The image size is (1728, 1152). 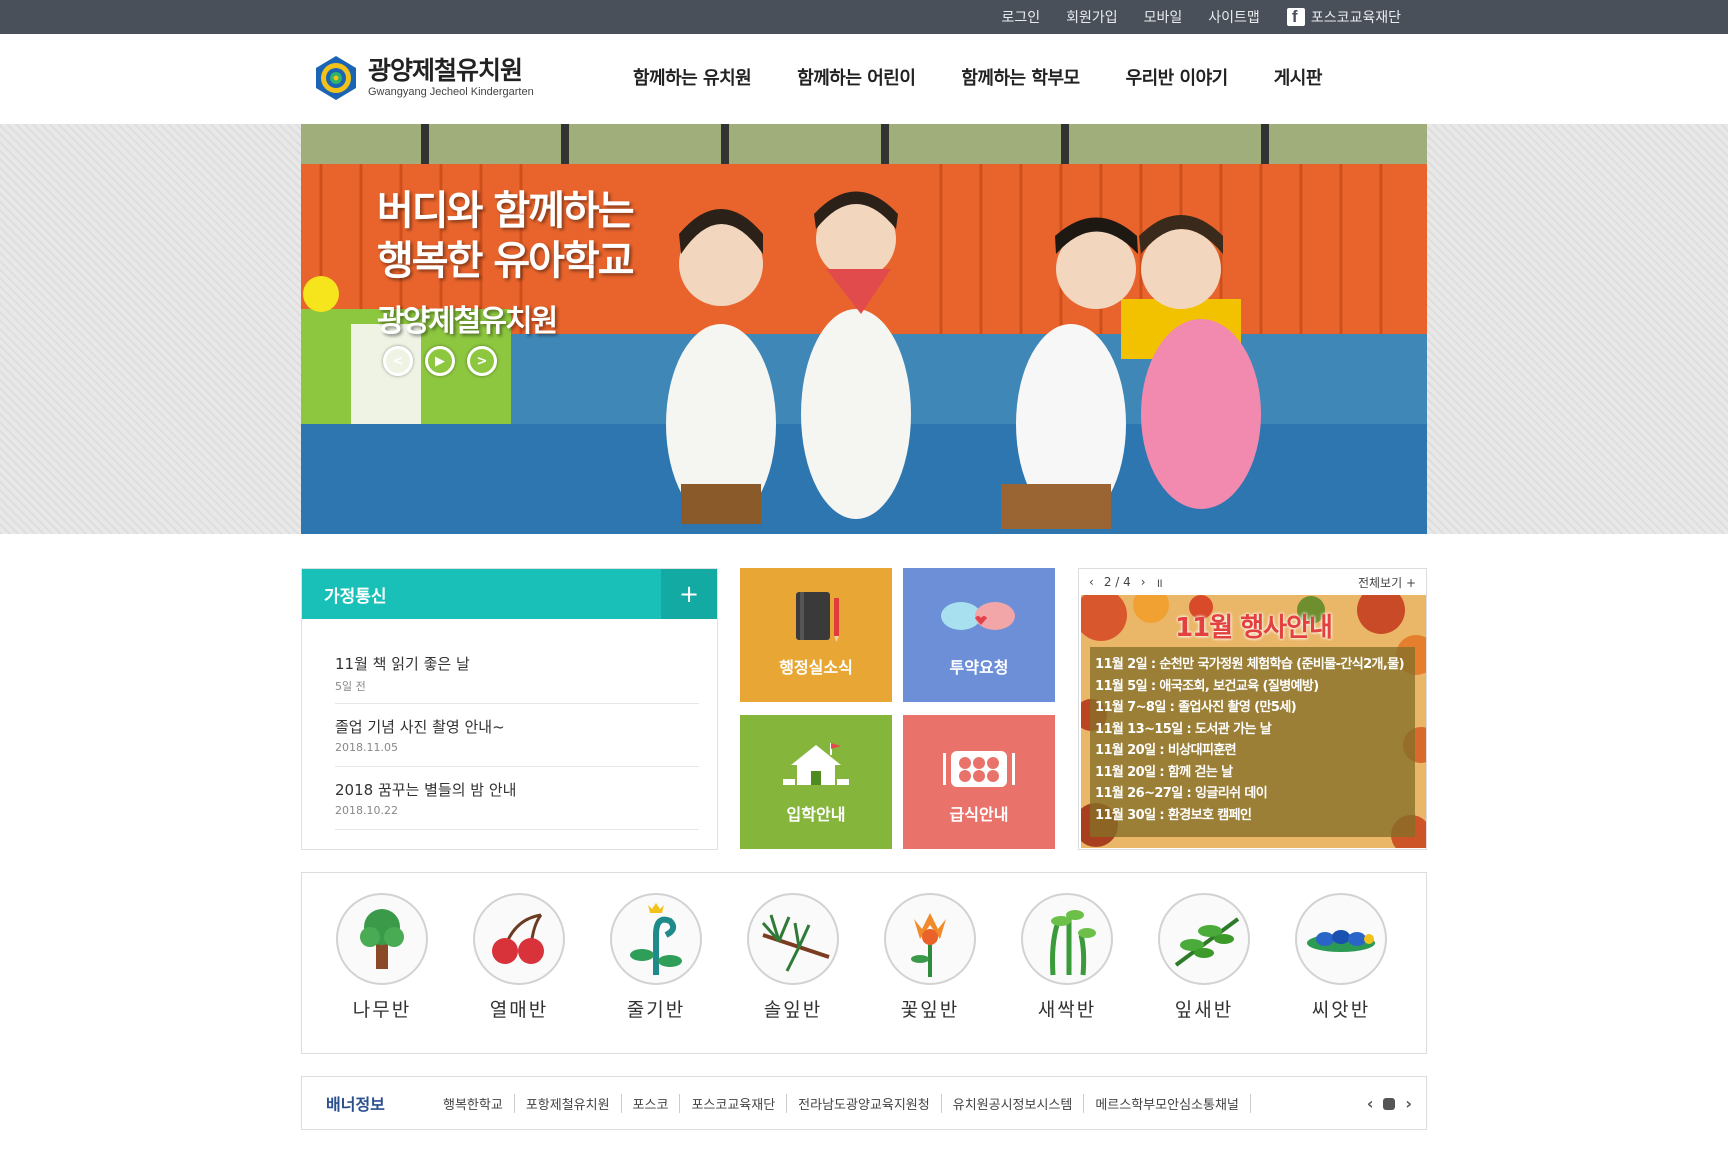 What do you see at coordinates (1164, 772) in the screenshot?
I see `list-item: 11월 20일 : 함께 걷는 날` at bounding box center [1164, 772].